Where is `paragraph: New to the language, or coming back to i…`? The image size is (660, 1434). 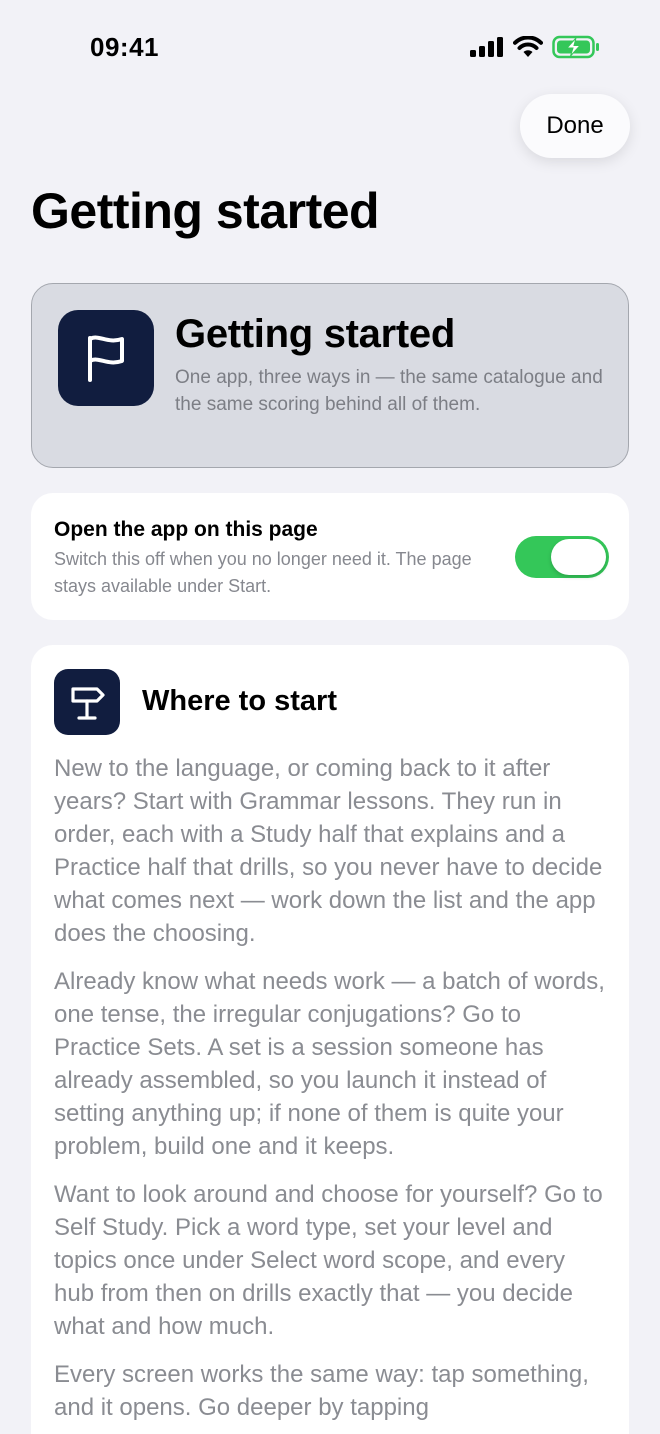
paragraph: New to the language, or coming back to i… is located at coordinates (328, 851).